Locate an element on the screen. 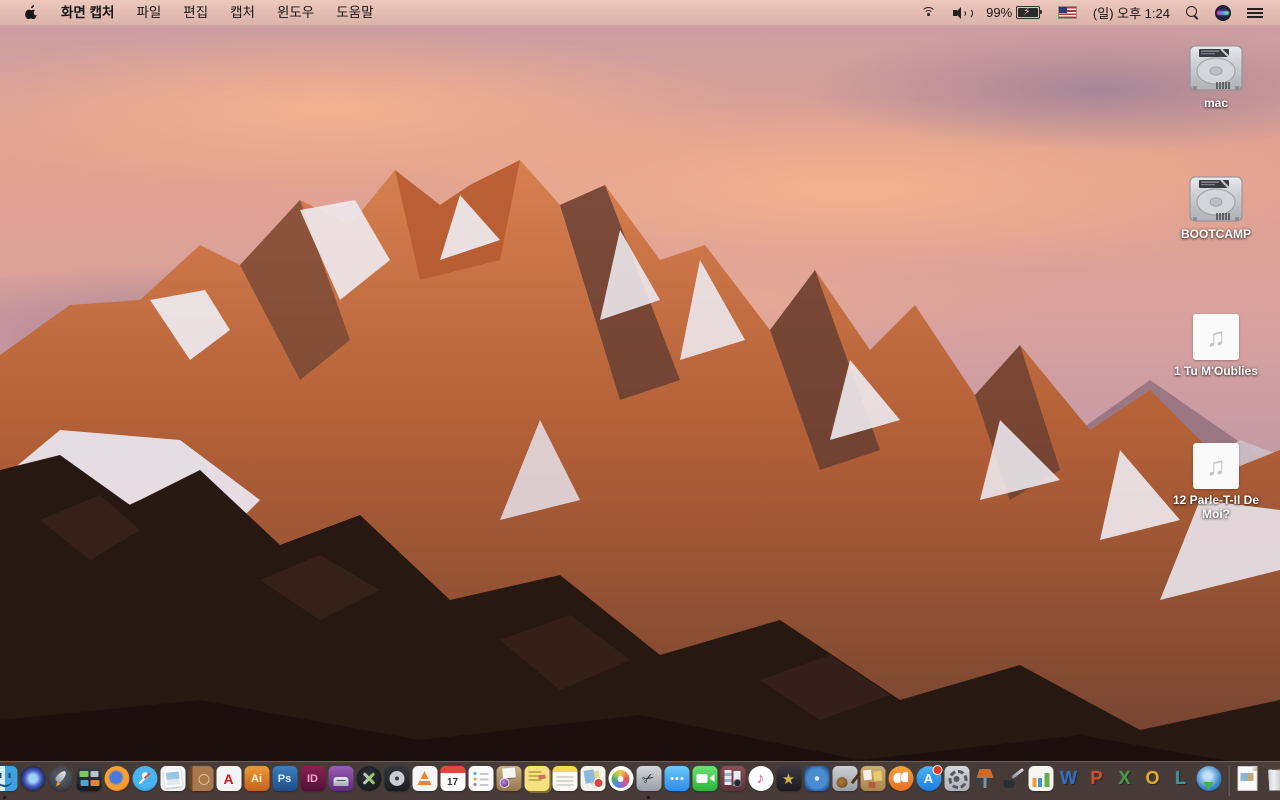 This screenshot has height=800, width=1280. dock-item-safari is located at coordinates (145, 781).